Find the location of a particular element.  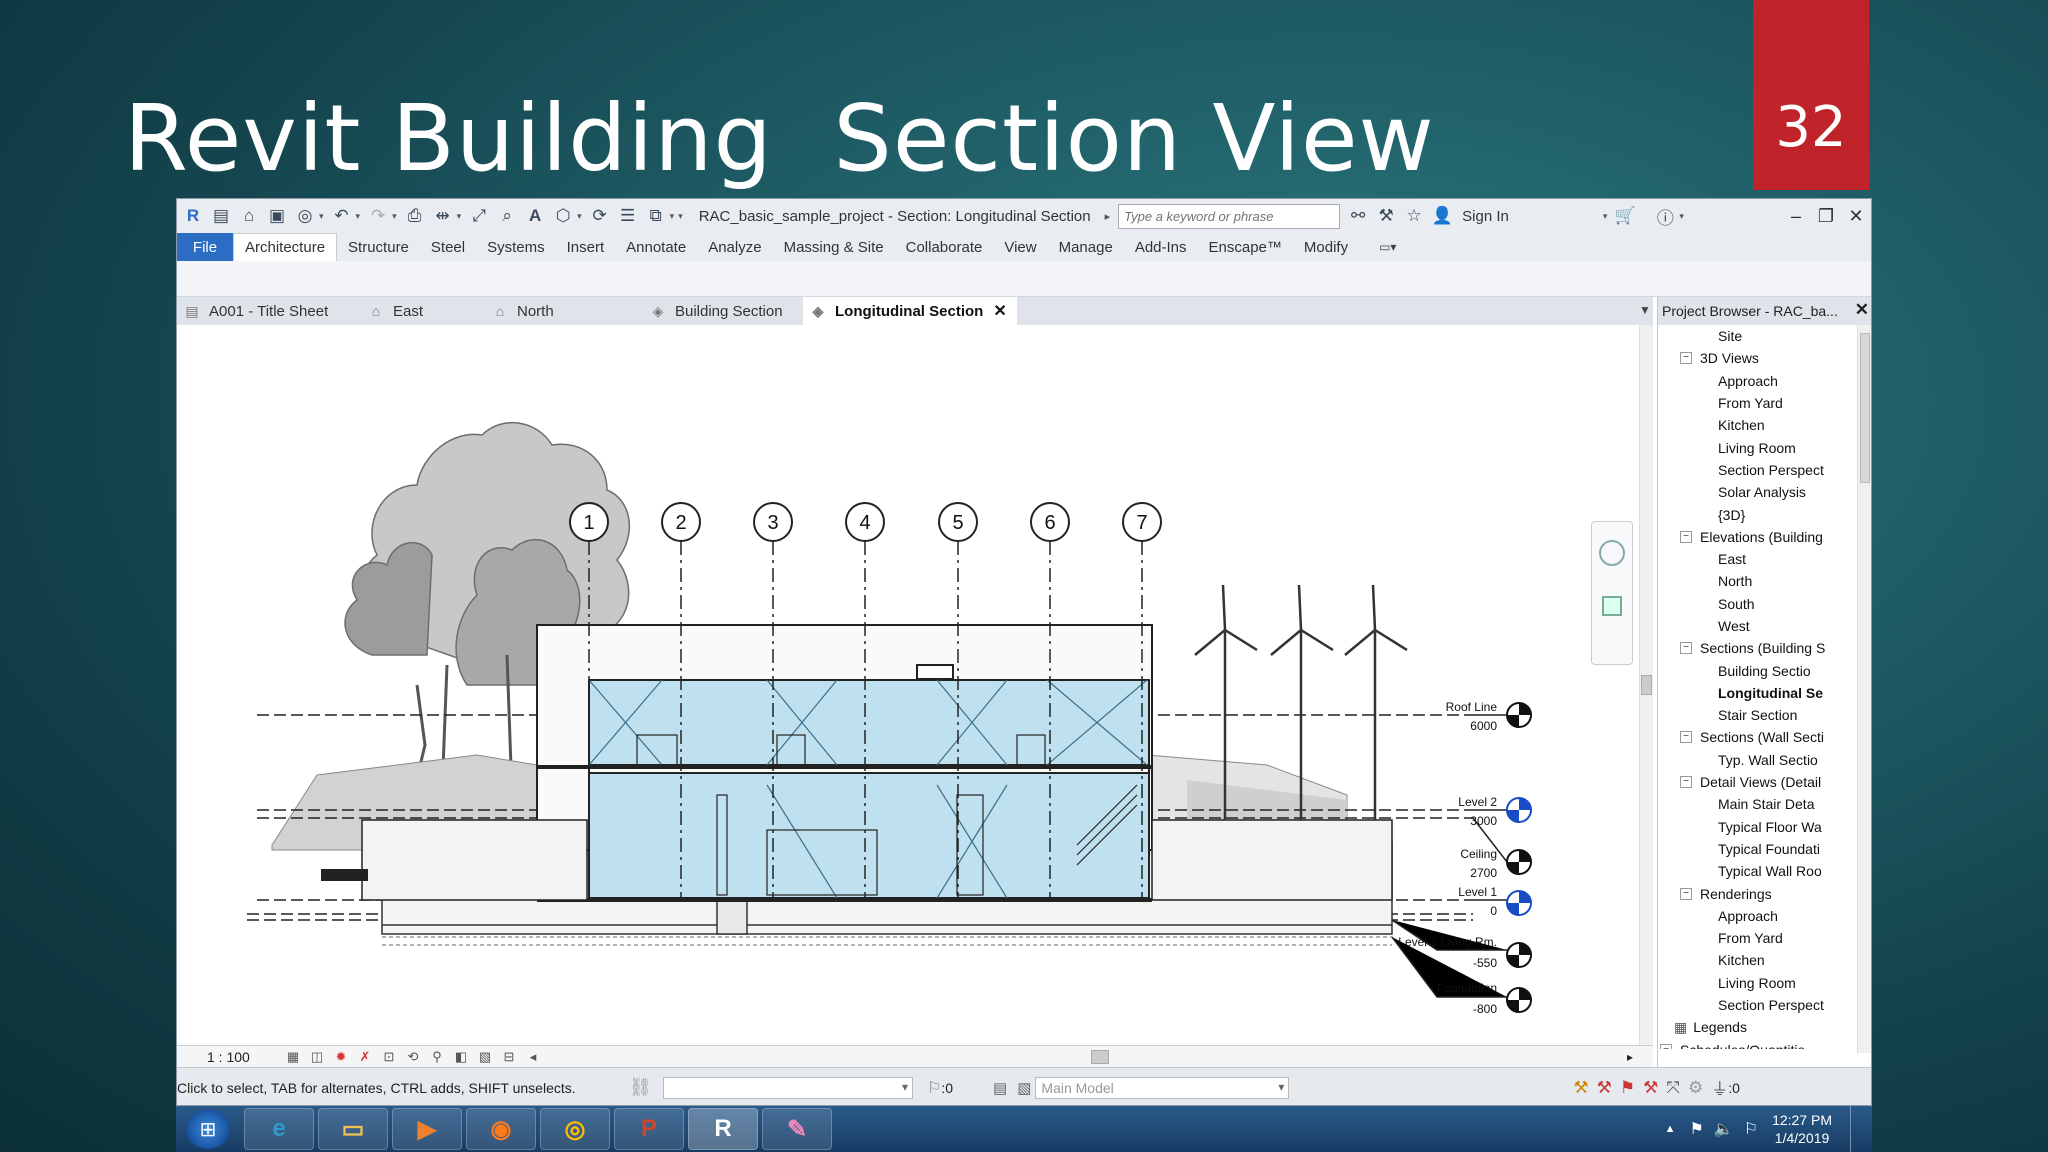

ribbon-tab-insert: Insert is located at coordinates (586, 247).